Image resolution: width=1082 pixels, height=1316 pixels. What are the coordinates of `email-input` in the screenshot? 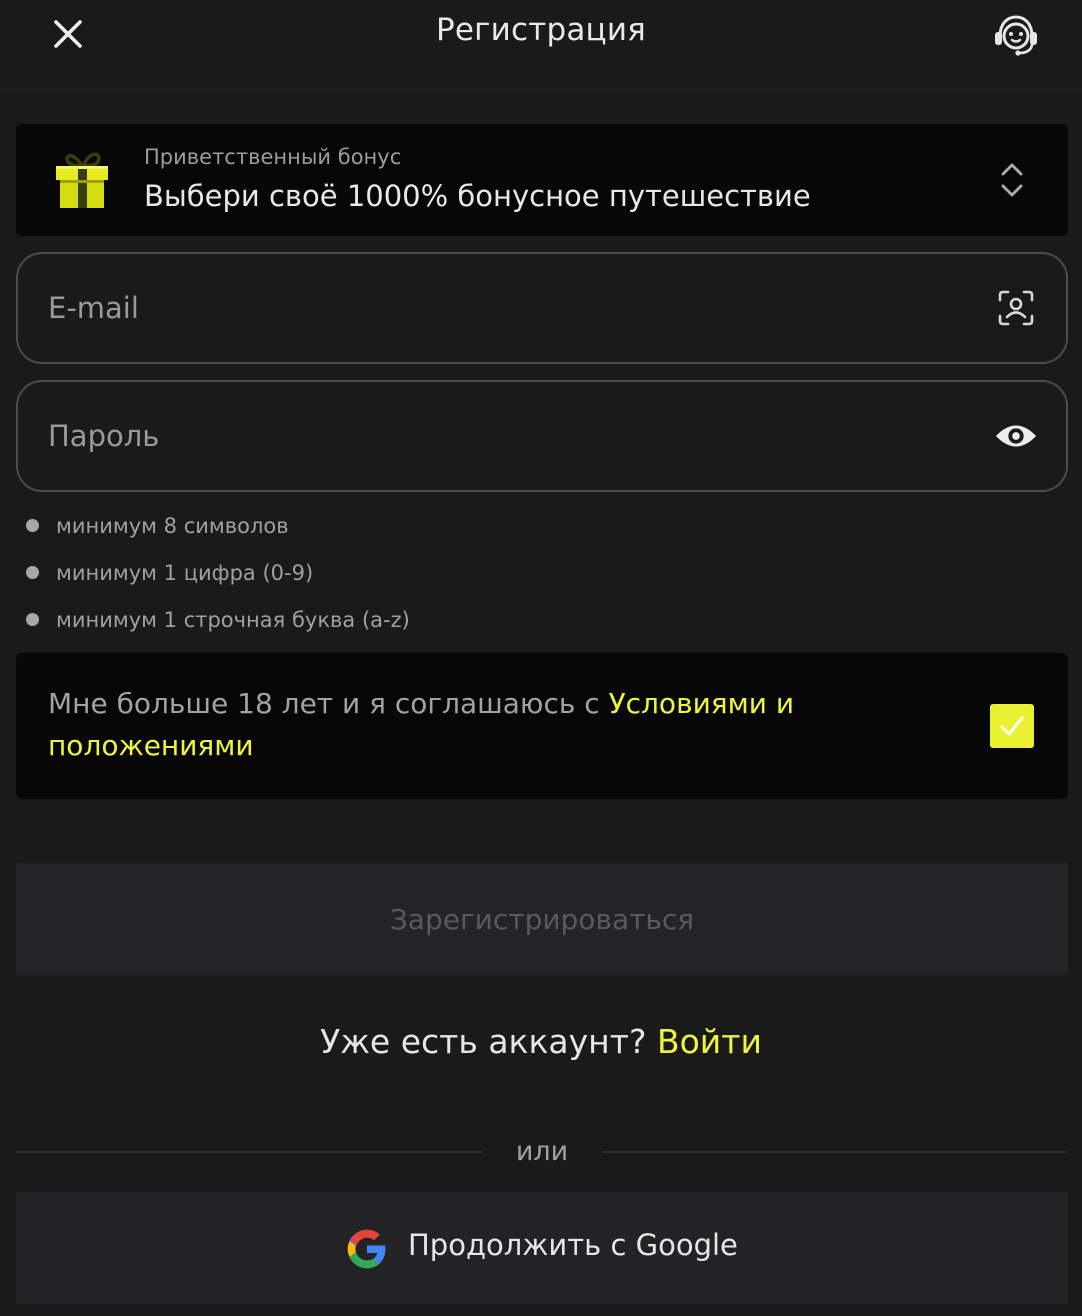 It's located at (498, 308).